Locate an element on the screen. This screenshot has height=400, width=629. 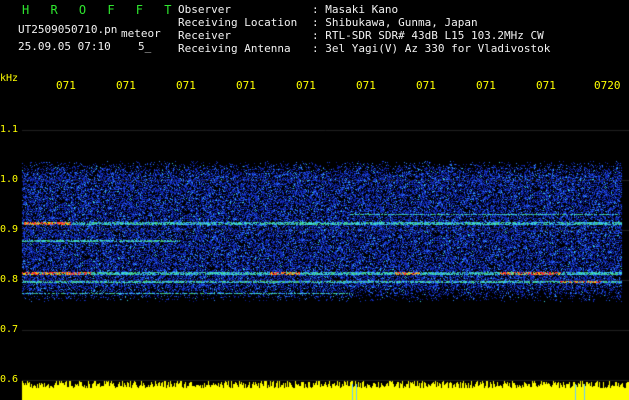
count-label: 5_ is located at coordinates (145, 46).